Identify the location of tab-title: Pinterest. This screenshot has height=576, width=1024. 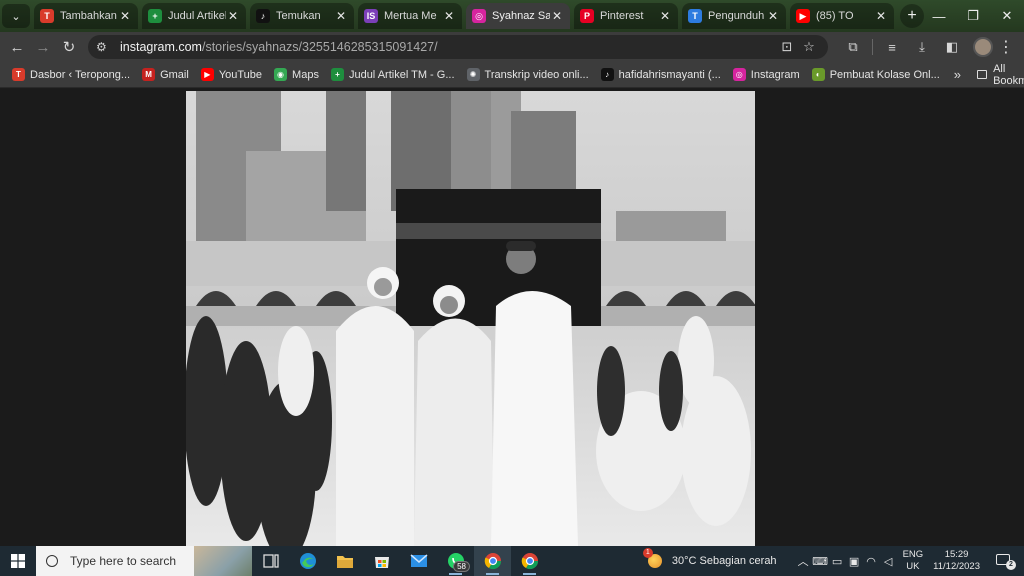
(622, 16).